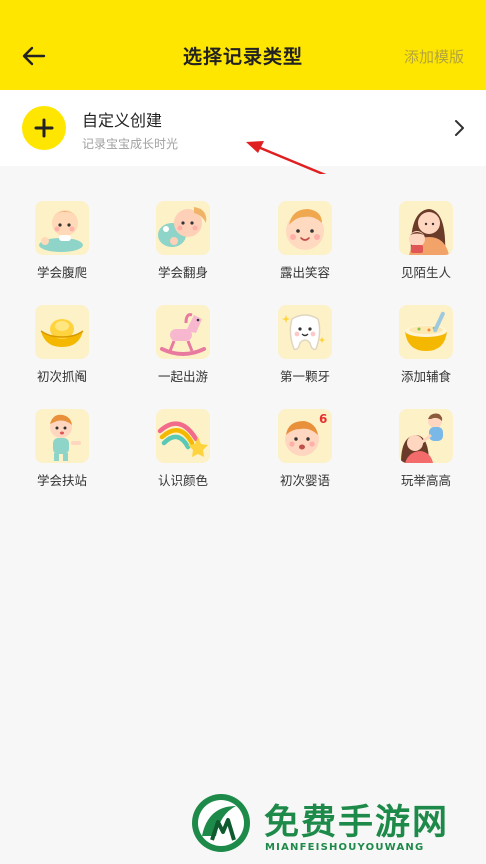 The width and height of the screenshot is (486, 864). I want to click on record-item-colors: 认识颜色, so click(183, 435).